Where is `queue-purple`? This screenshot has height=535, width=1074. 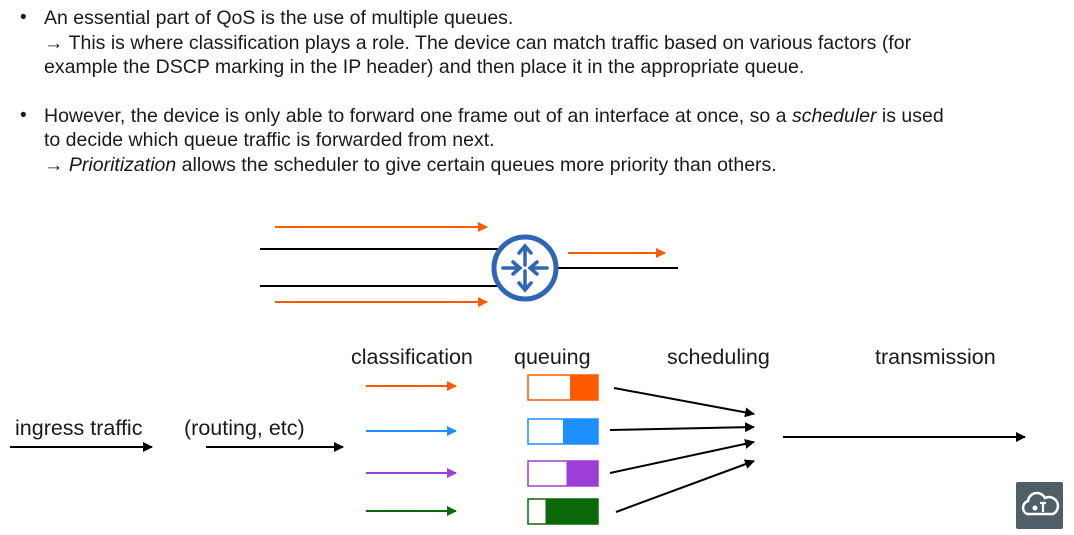 queue-purple is located at coordinates (563, 473).